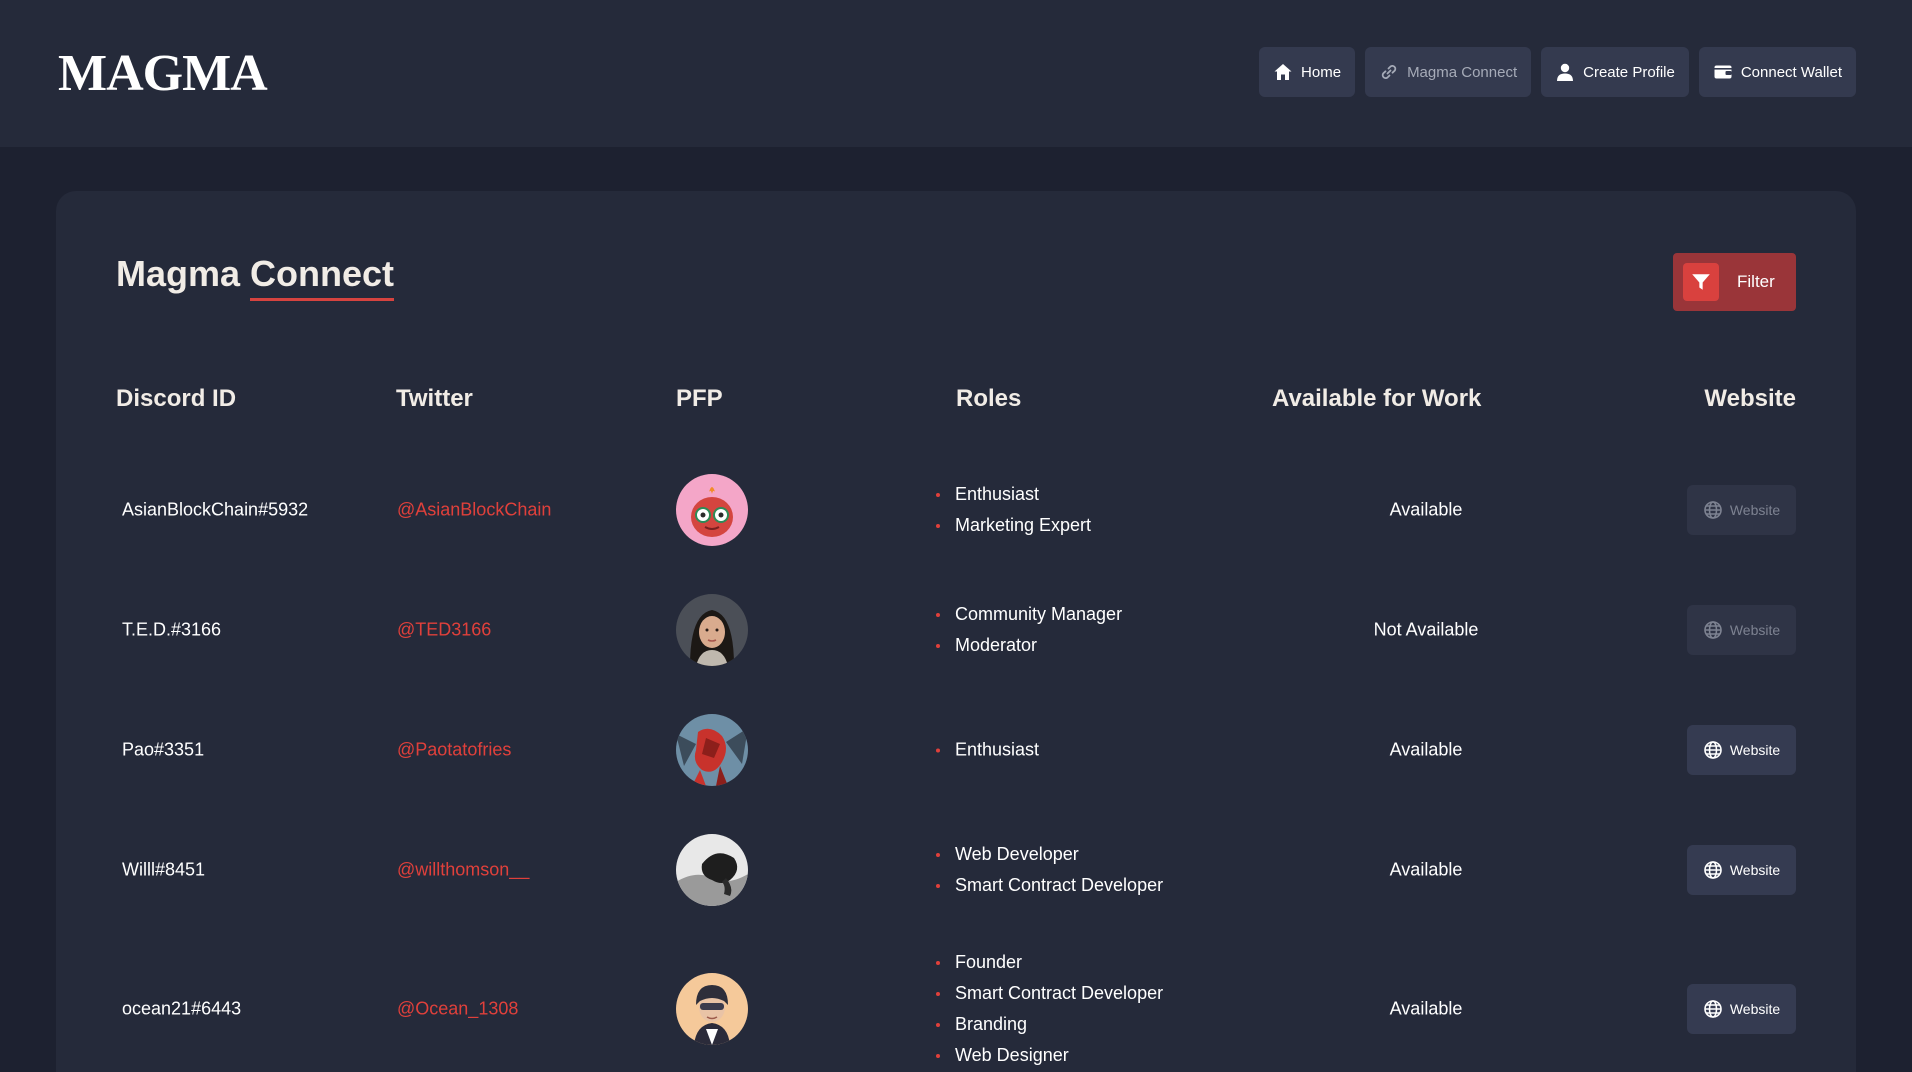 The width and height of the screenshot is (1912, 1072). Describe the element at coordinates (454, 750) in the screenshot. I see `twitter-link: @Paotatofries` at that location.